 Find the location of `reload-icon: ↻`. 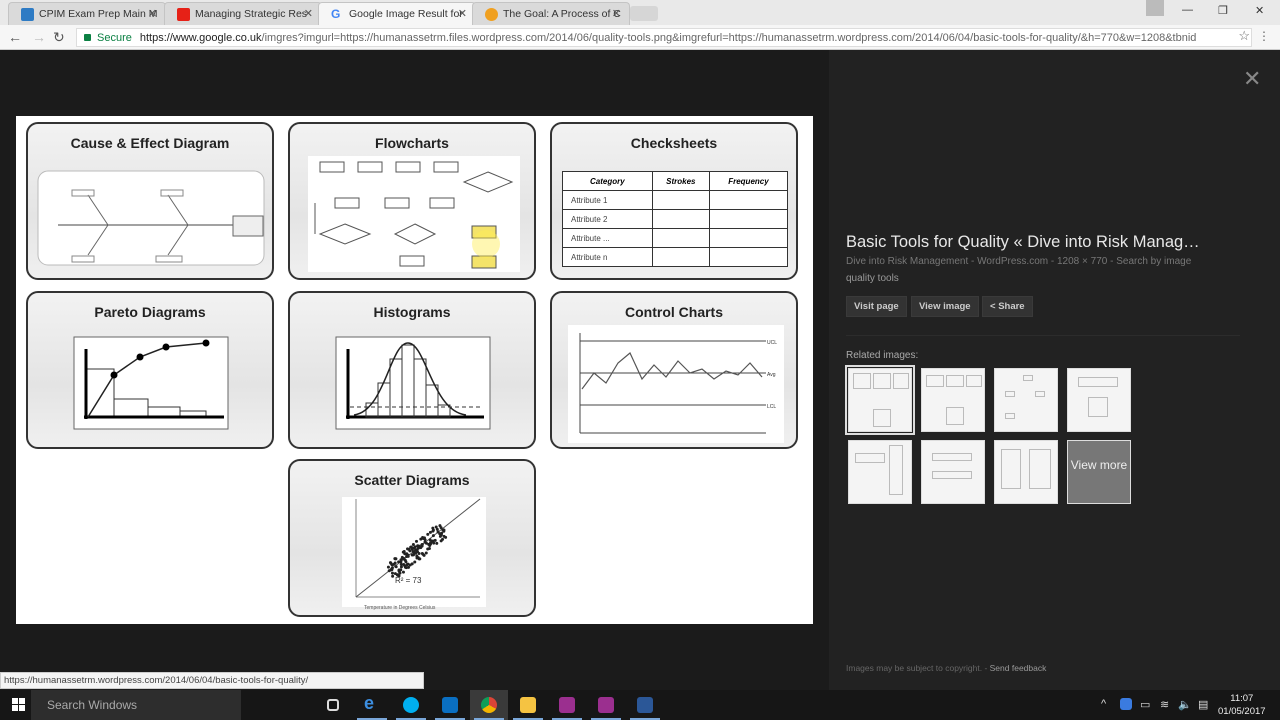

reload-icon: ↻ is located at coordinates (59, 37).